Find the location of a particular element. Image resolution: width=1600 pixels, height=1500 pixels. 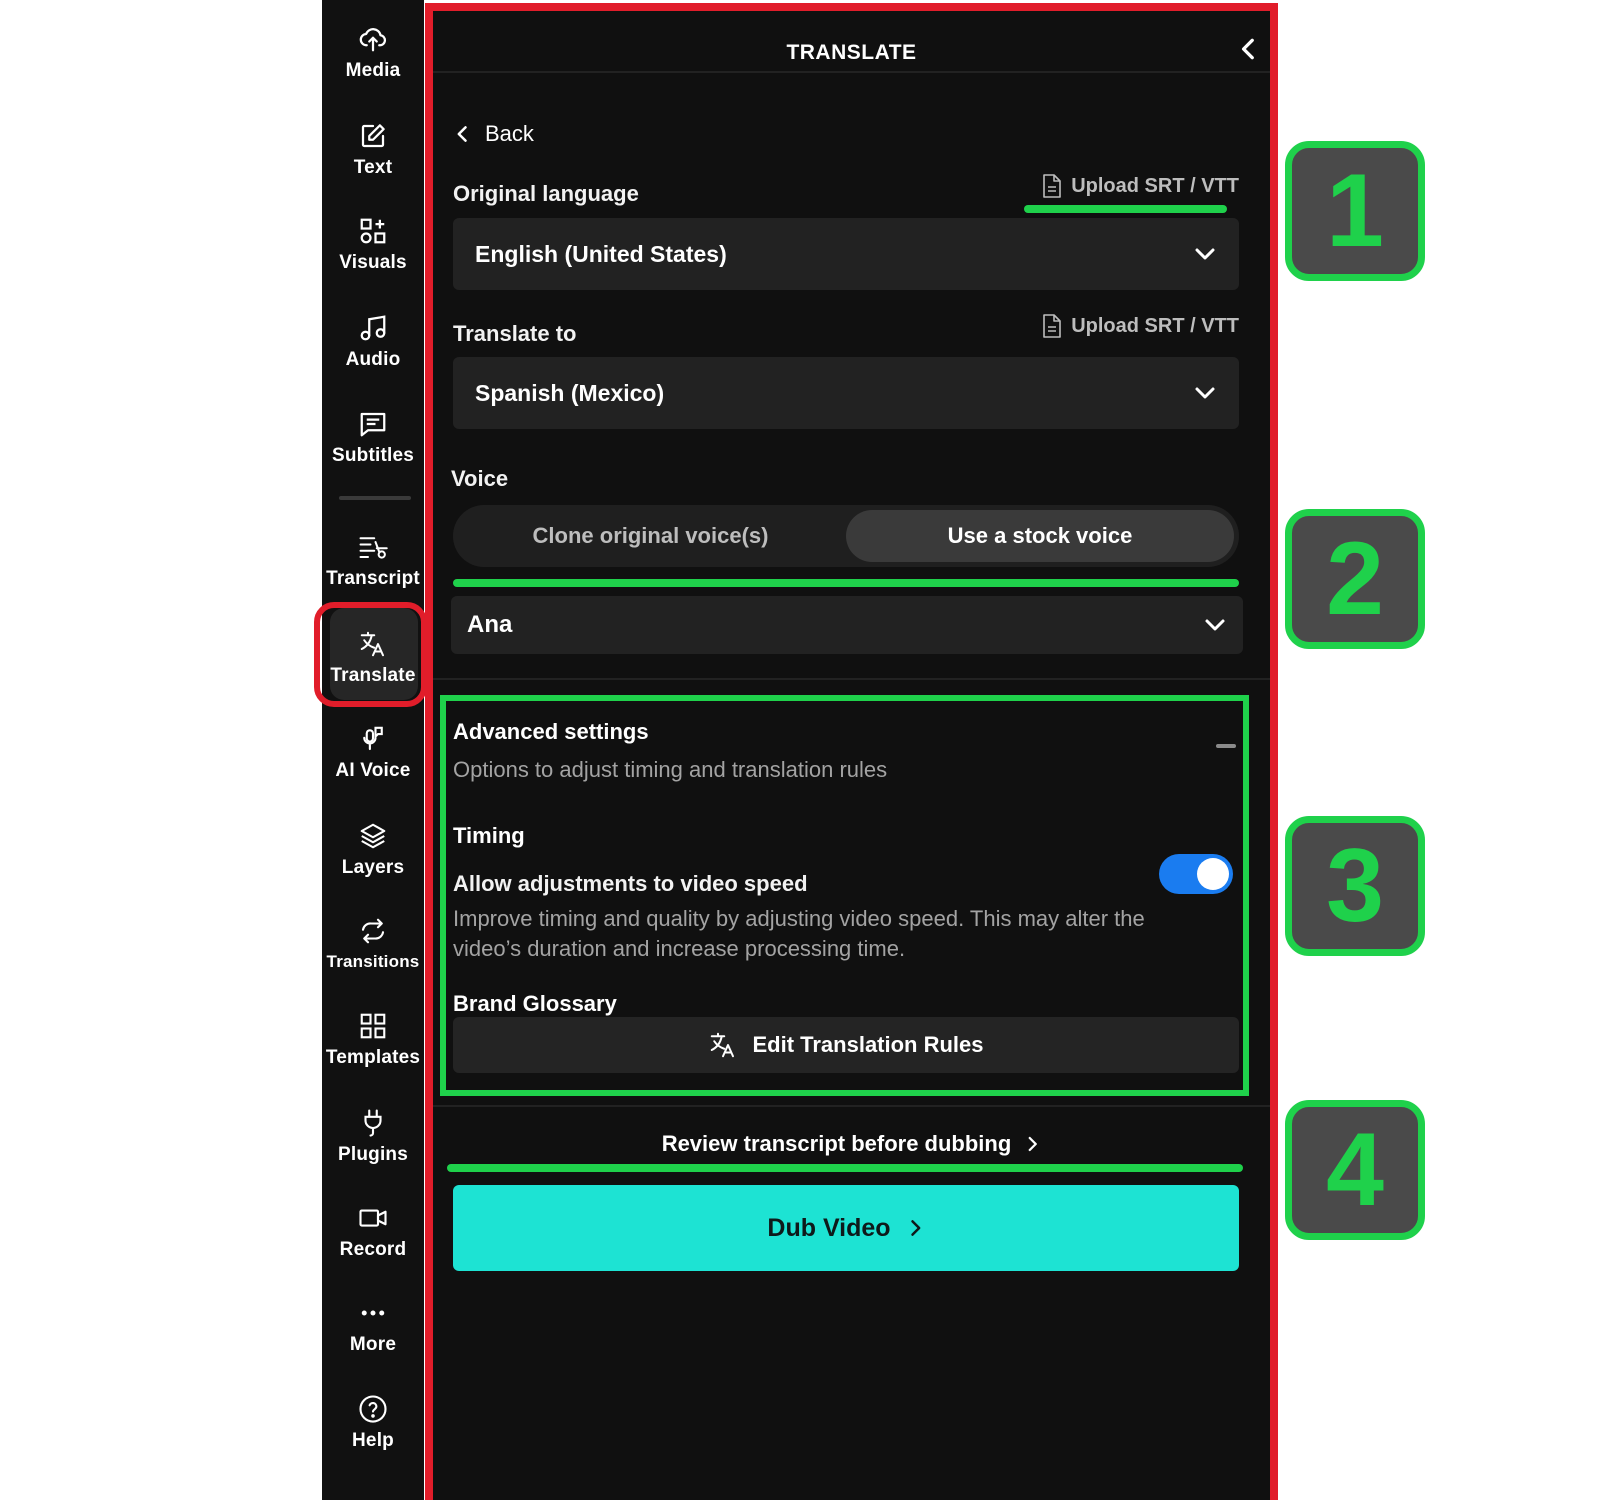

back-button: Back is located at coordinates (493, 134).